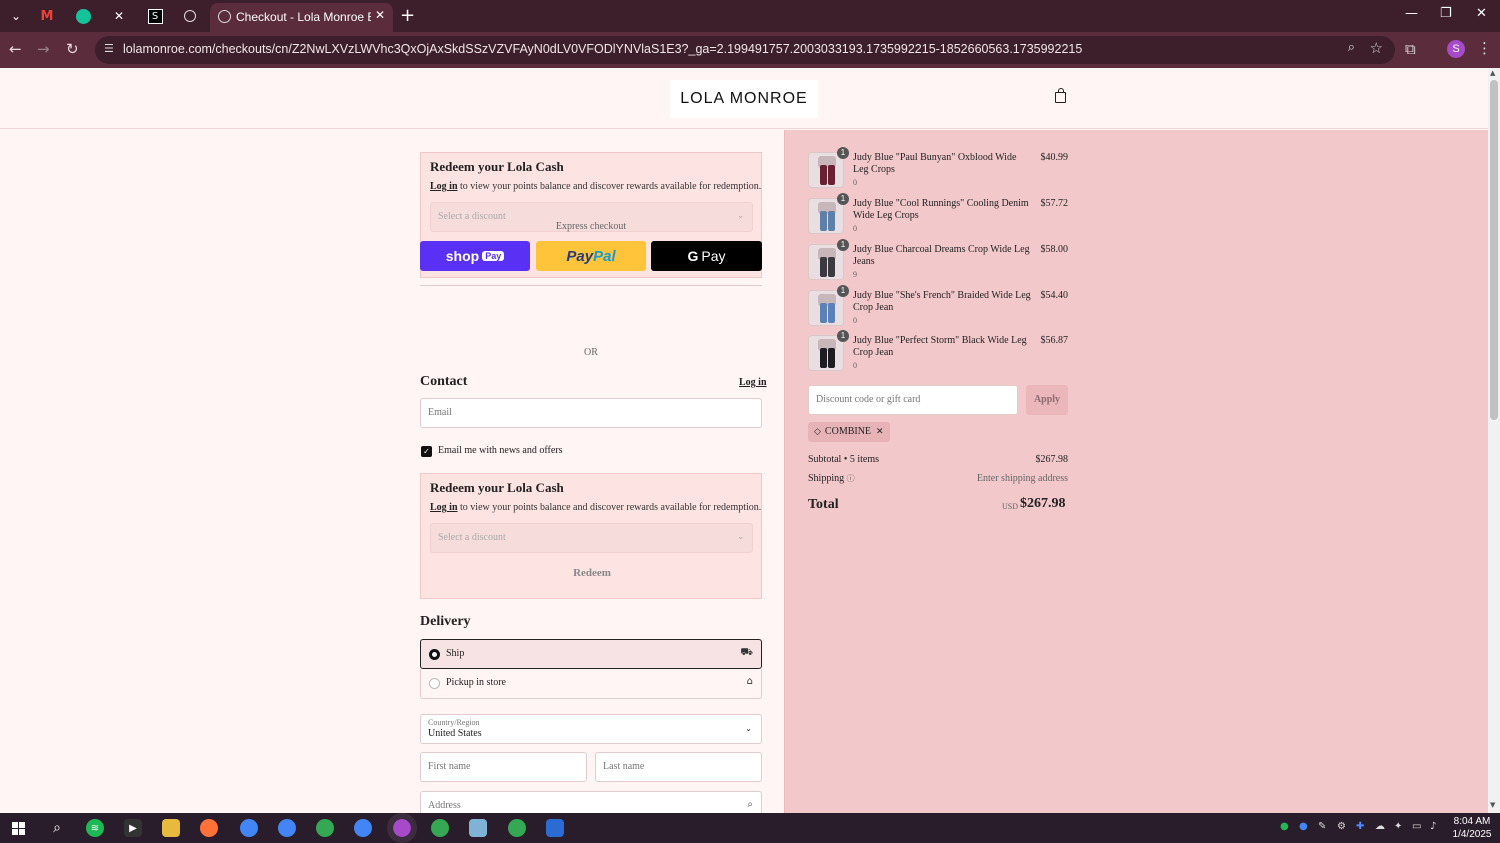  I want to click on item-price: $57.72, so click(1054, 203).